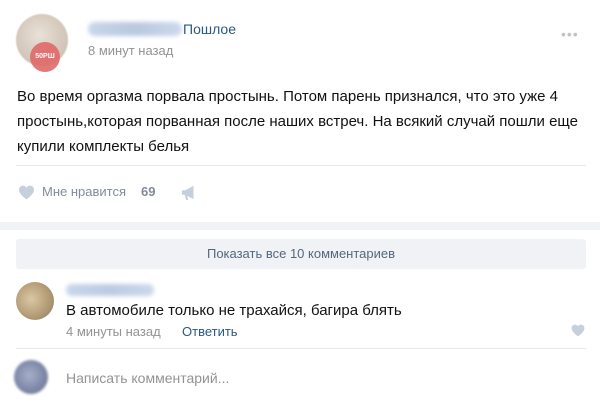 The height and width of the screenshot is (402, 600). What do you see at coordinates (209, 29) in the screenshot?
I see `community-name: Пошлое` at bounding box center [209, 29].